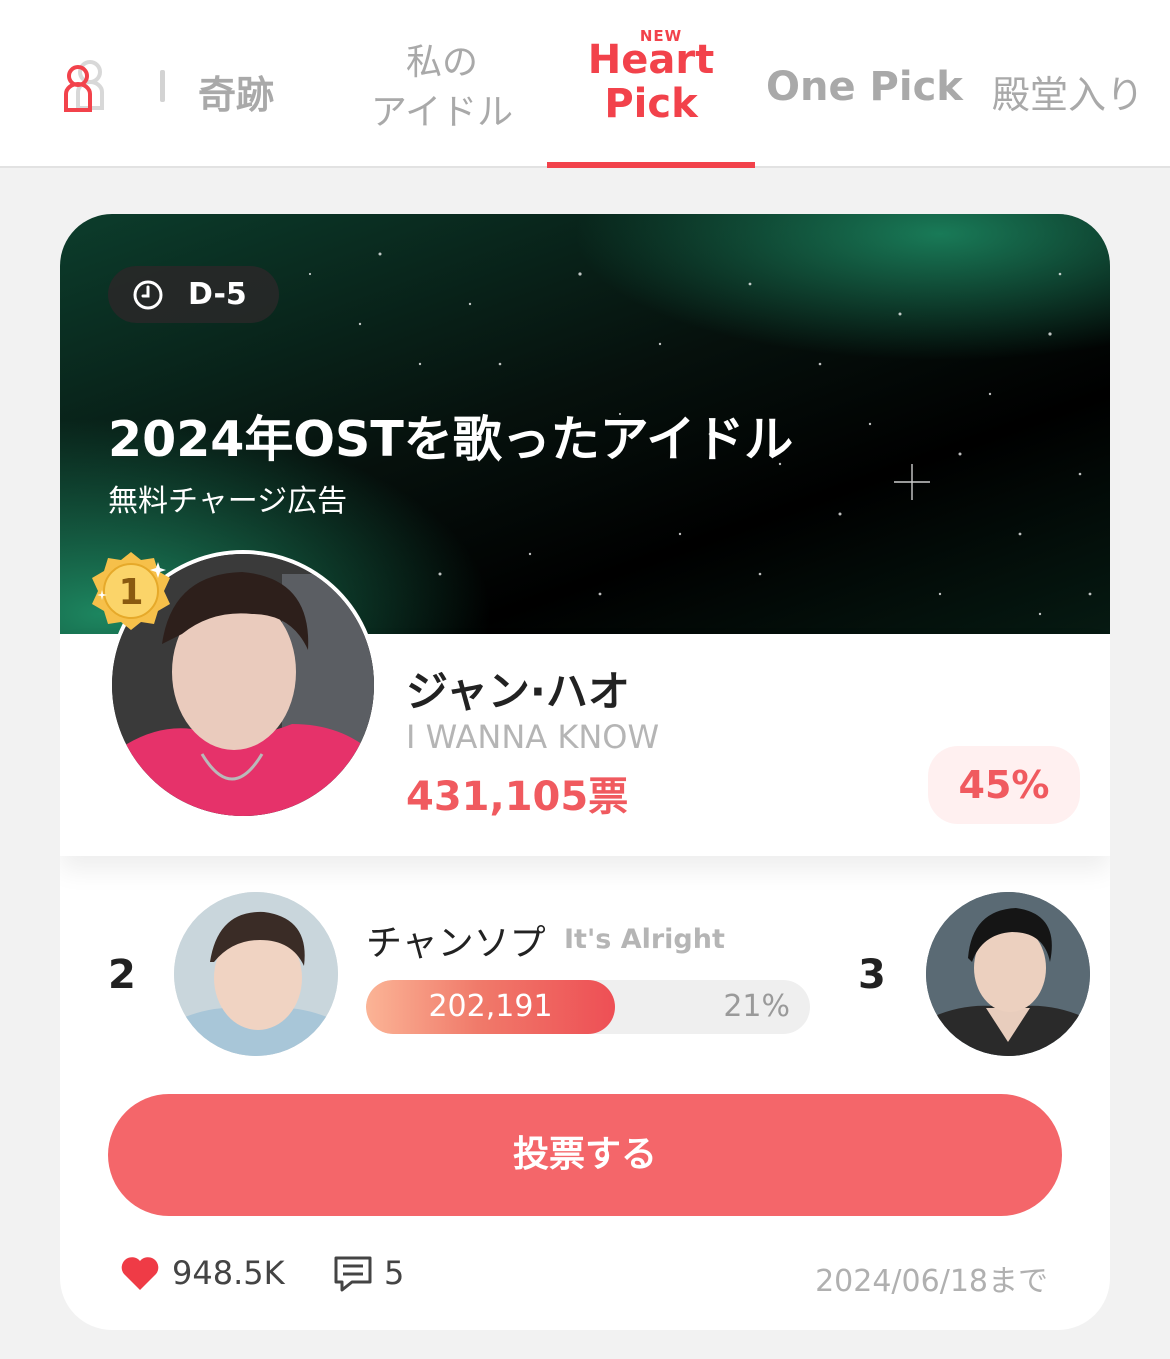 The height and width of the screenshot is (1359, 1170). Describe the element at coordinates (442, 112) in the screenshot. I see `tab-my-idol-line2: アイドル` at that location.